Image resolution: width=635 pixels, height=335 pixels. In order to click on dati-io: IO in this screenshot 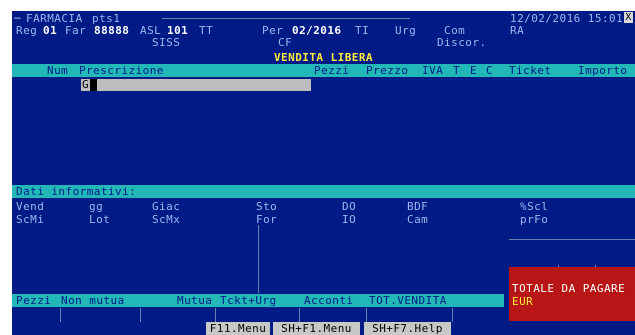, I will do `click(349, 219)`.